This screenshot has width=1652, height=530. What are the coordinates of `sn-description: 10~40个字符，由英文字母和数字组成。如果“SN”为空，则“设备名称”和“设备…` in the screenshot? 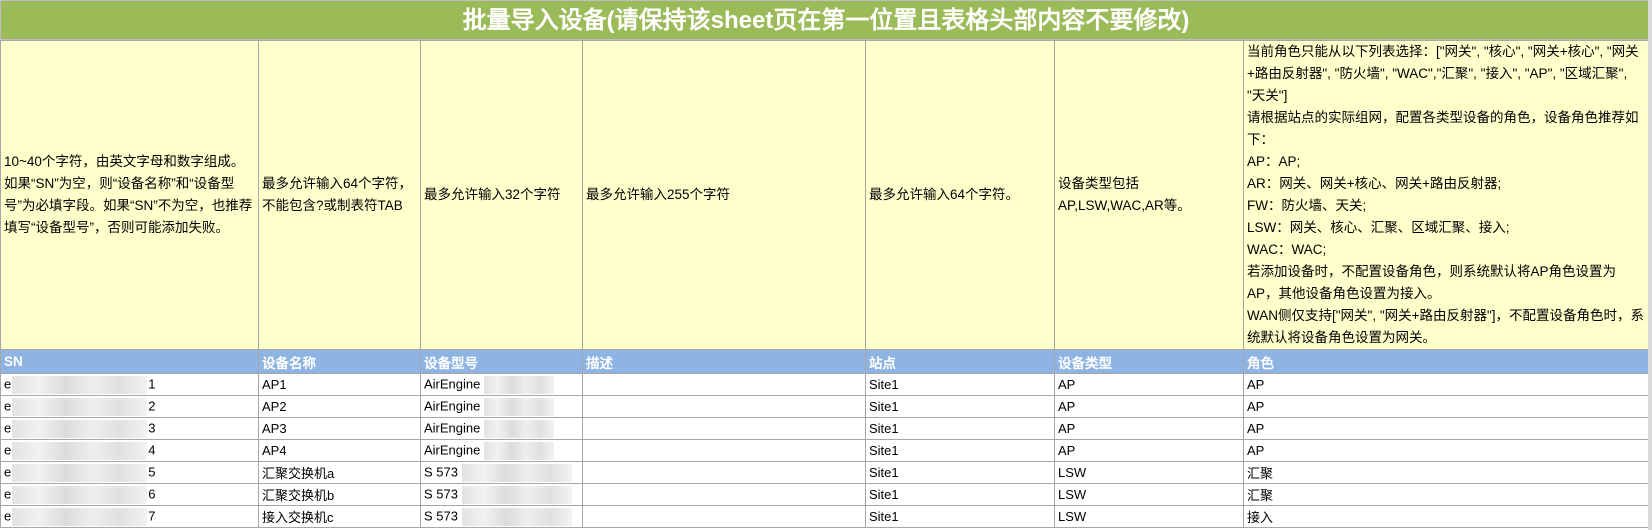 It's located at (129, 195).